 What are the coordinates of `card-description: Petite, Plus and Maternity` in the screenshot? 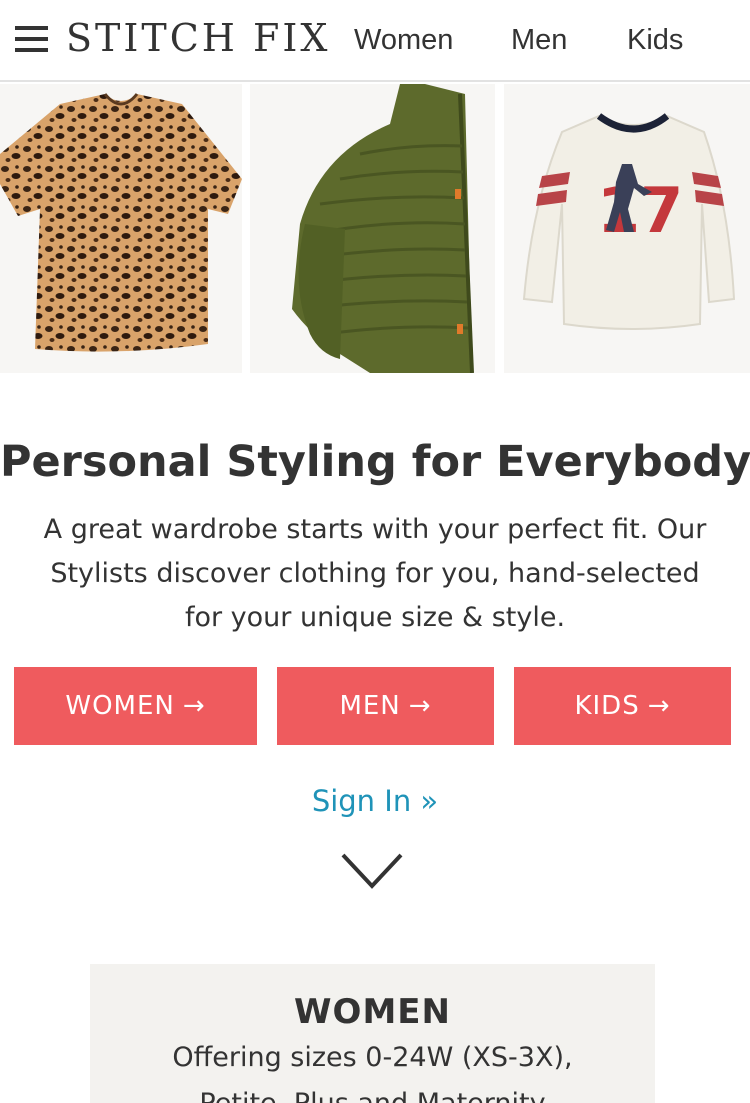 It's located at (372, 1095).